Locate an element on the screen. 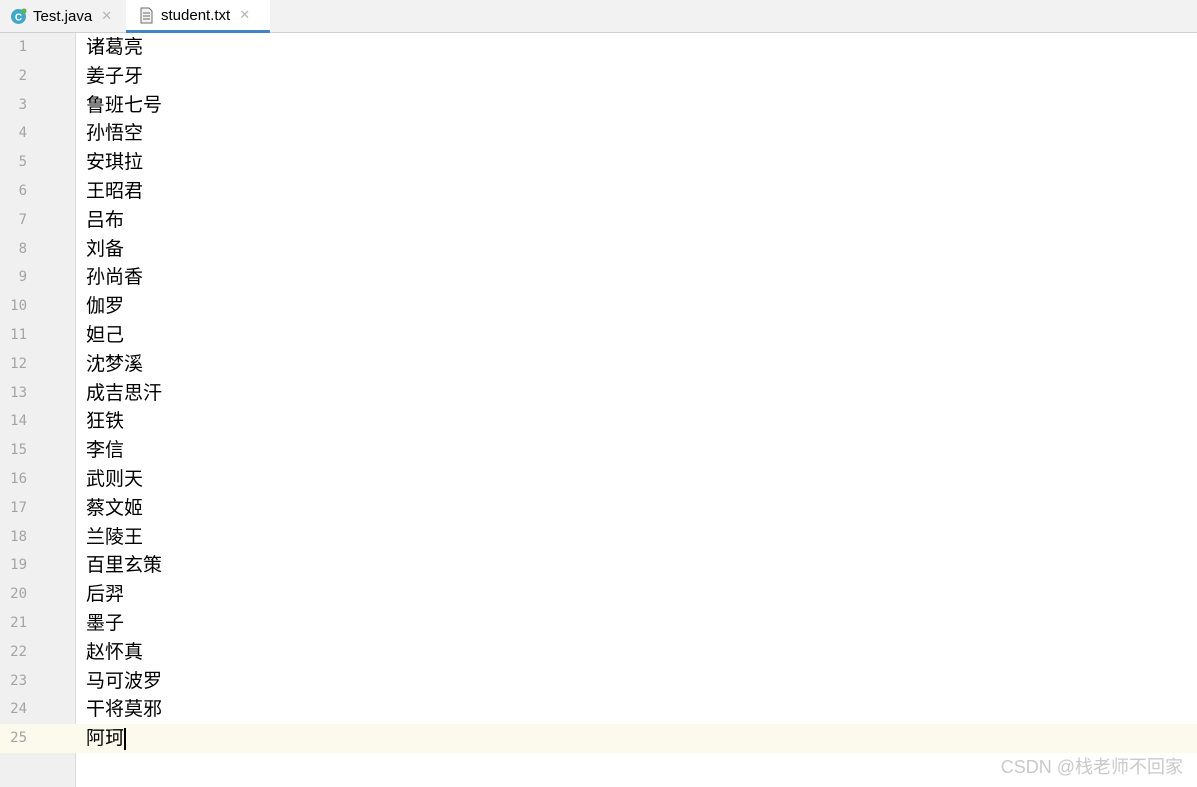 Image resolution: width=1197 pixels, height=787 pixels. line-number: 17 is located at coordinates (18, 507).